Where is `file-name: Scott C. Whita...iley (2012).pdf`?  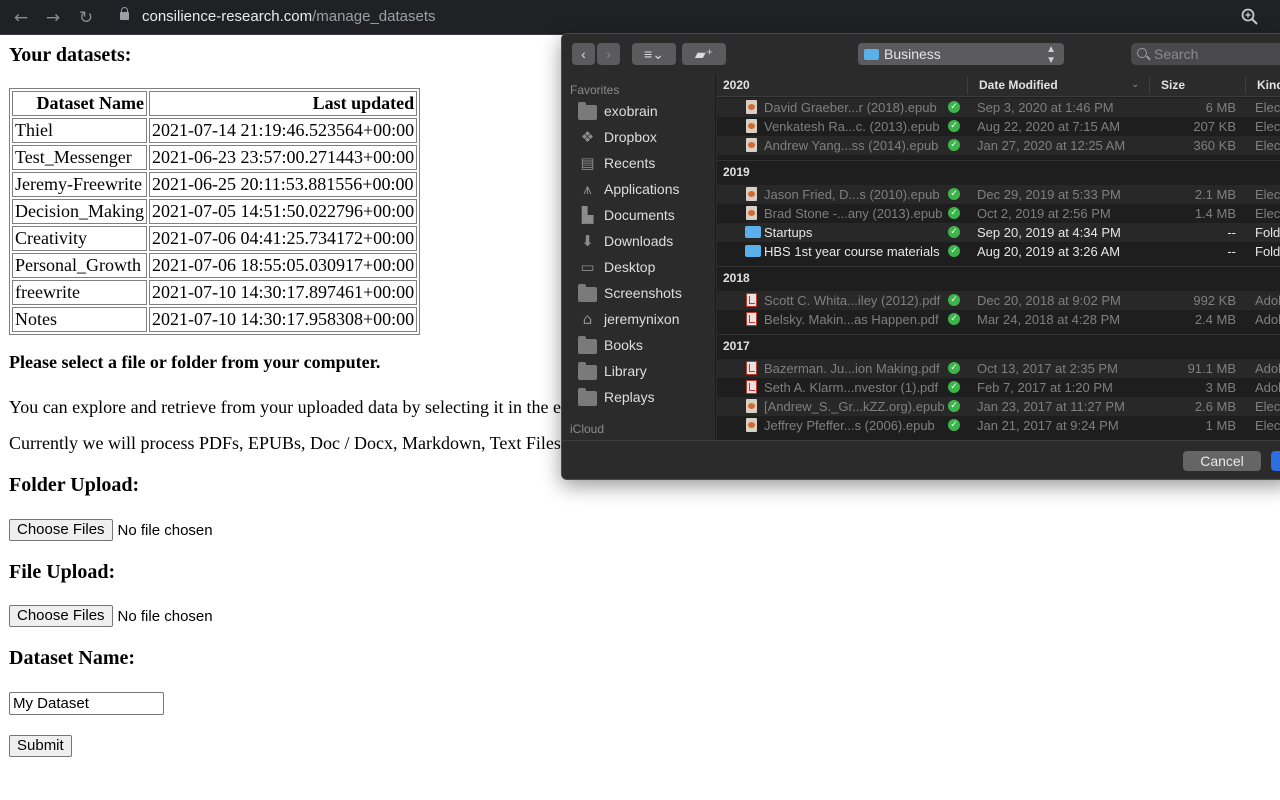 file-name: Scott C. Whita...iley (2012).pdf is located at coordinates (852, 300).